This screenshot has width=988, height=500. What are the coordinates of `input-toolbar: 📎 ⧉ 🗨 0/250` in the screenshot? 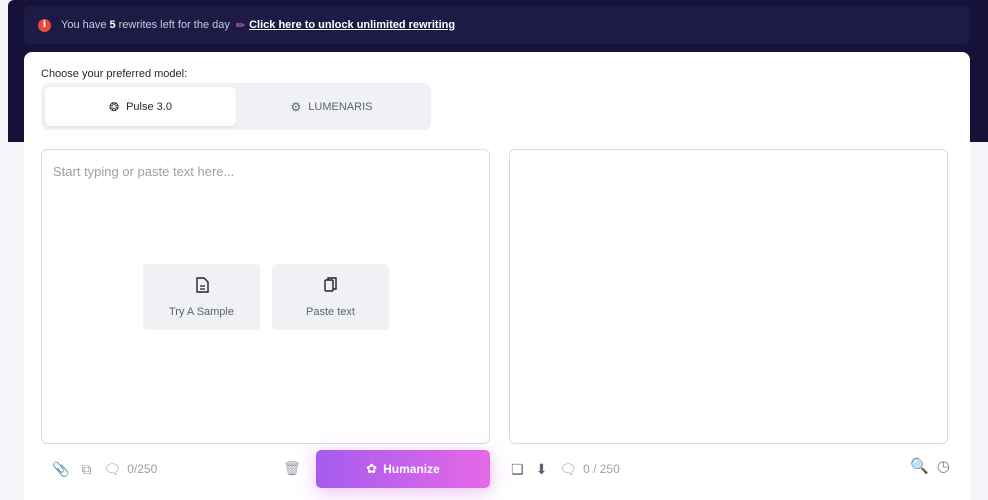 It's located at (104, 469).